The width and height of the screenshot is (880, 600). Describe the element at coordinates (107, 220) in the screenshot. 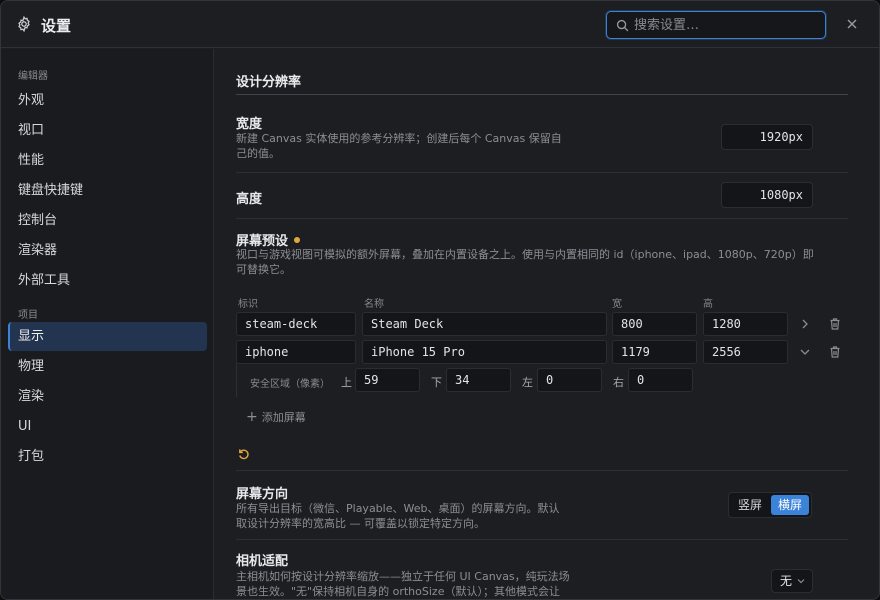

I see `sidebar-item-console: 控制台` at that location.